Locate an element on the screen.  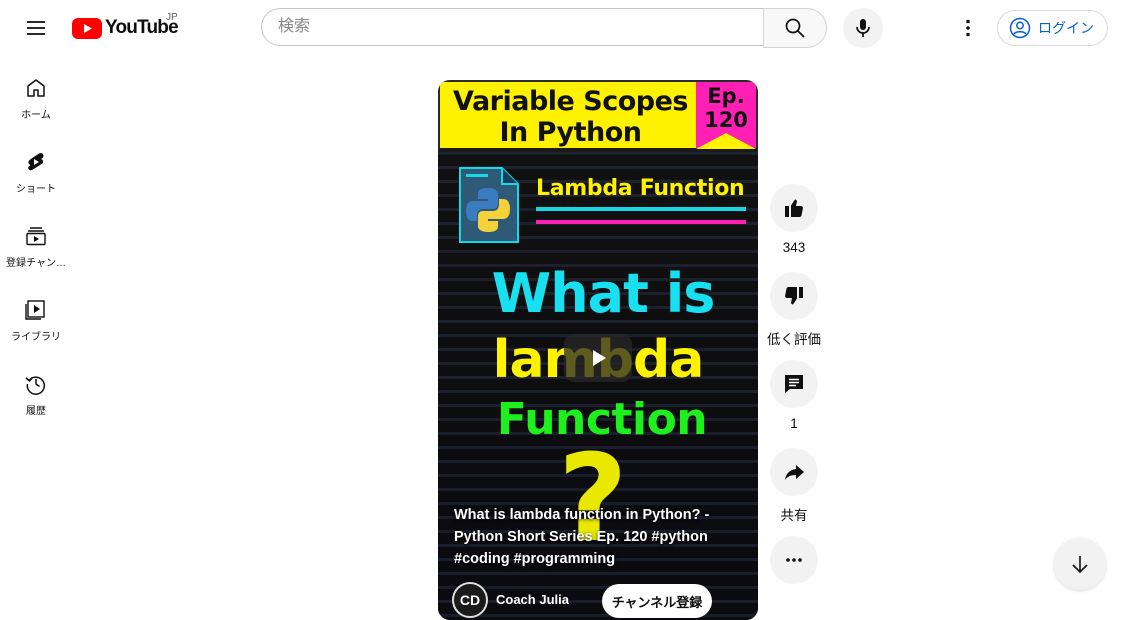
pink-underline is located at coordinates (641, 222).